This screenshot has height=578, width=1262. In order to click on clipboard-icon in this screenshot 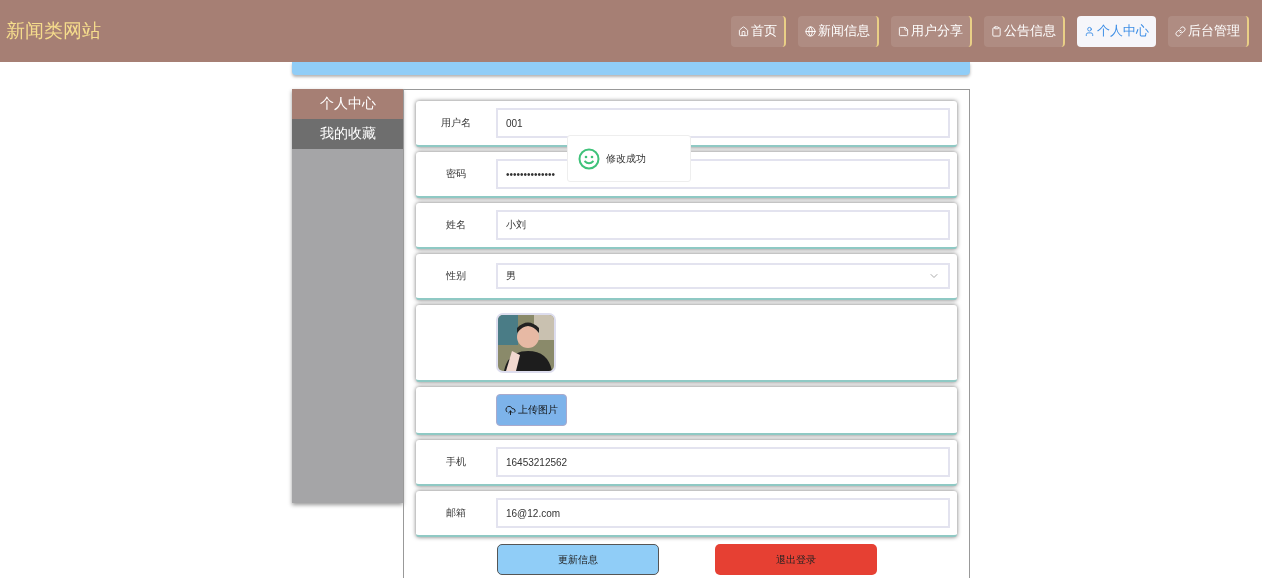, I will do `click(996, 31)`.